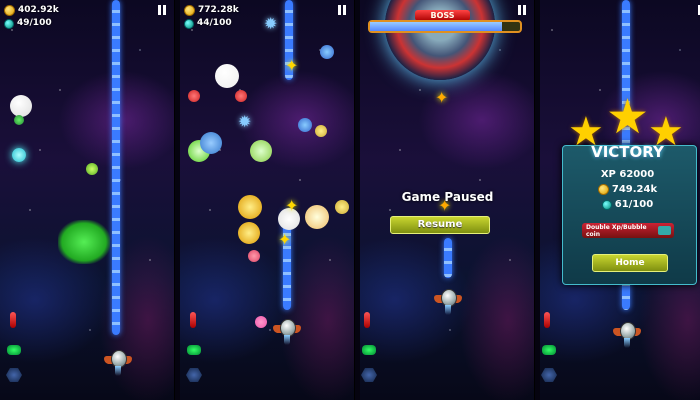 The height and width of the screenshot is (400, 700). I want to click on gem-count: 61/100, so click(634, 204).